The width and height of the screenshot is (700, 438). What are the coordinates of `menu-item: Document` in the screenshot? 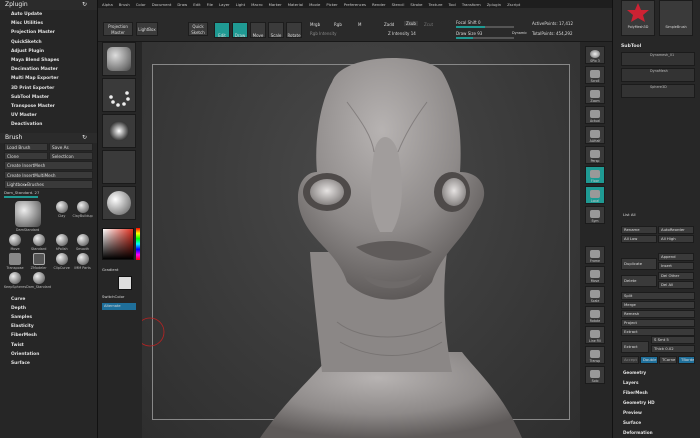 It's located at (162, 4).